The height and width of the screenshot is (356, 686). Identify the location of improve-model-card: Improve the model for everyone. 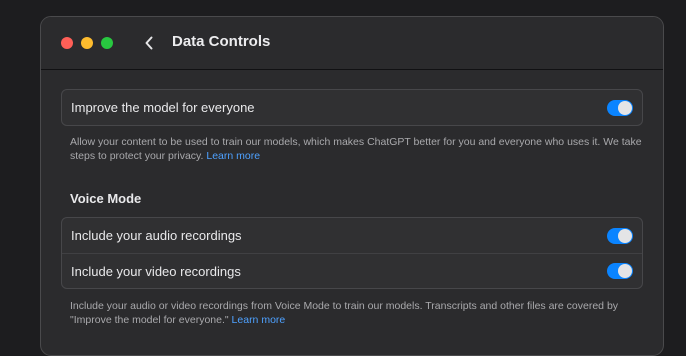
(352, 107).